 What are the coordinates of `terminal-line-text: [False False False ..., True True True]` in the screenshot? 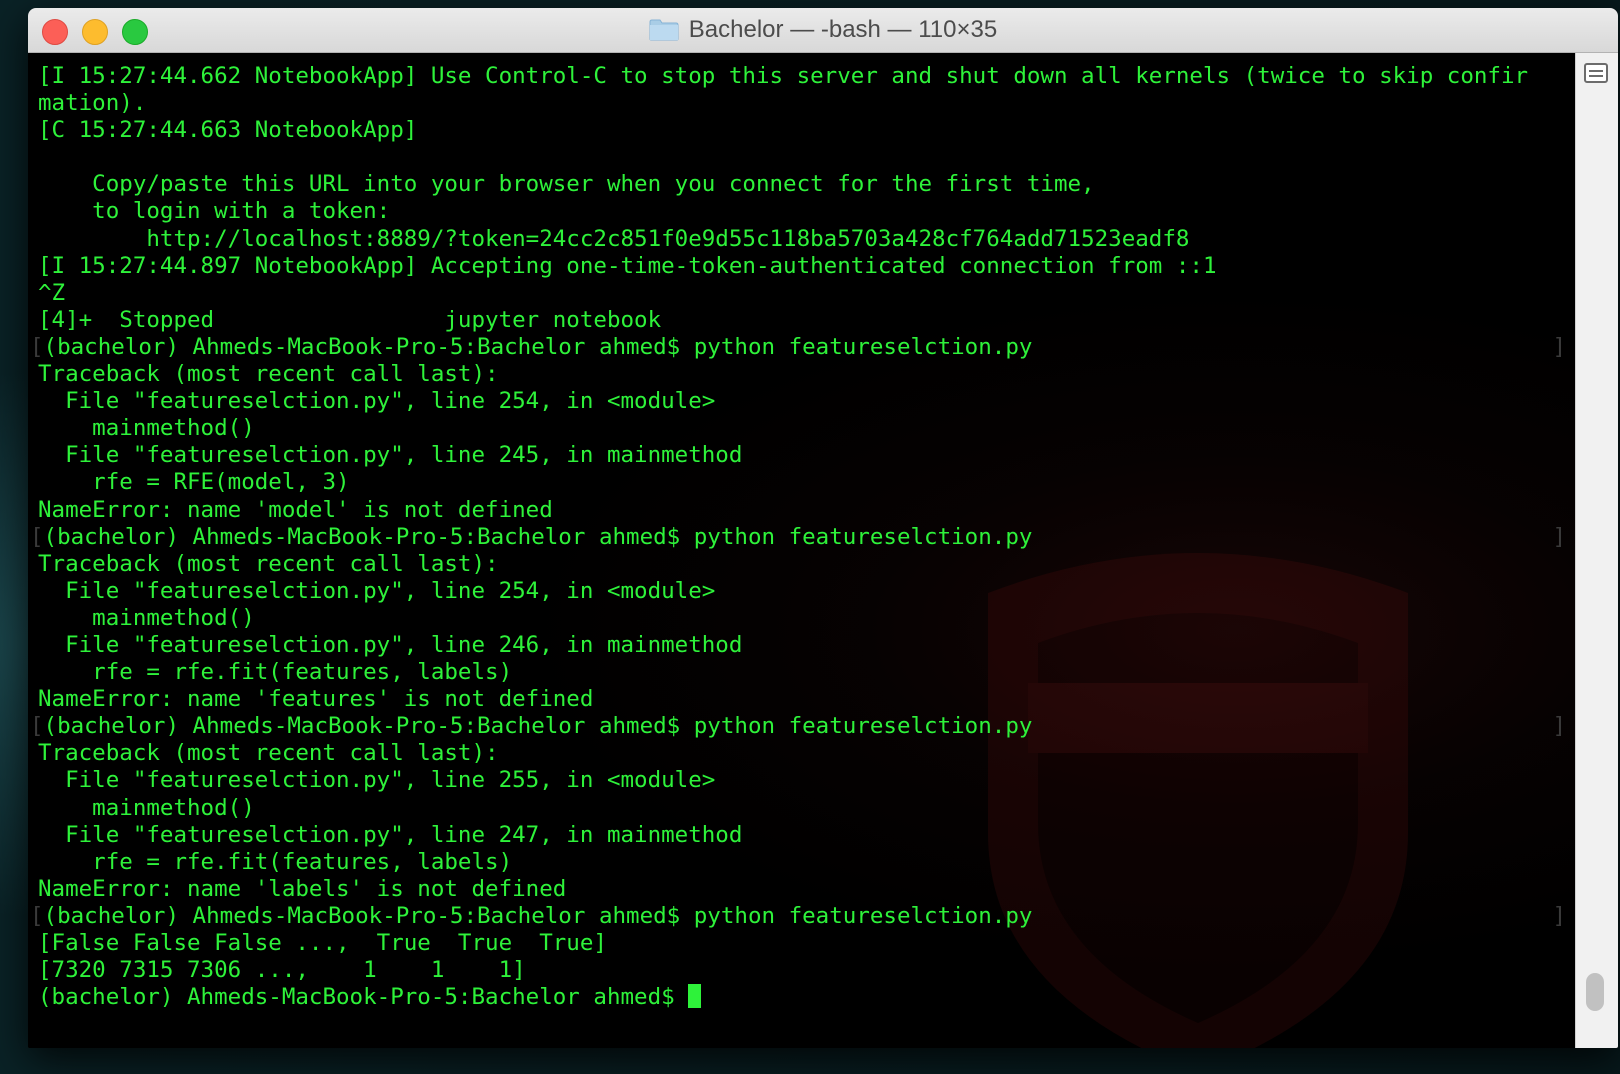 It's located at (322, 943).